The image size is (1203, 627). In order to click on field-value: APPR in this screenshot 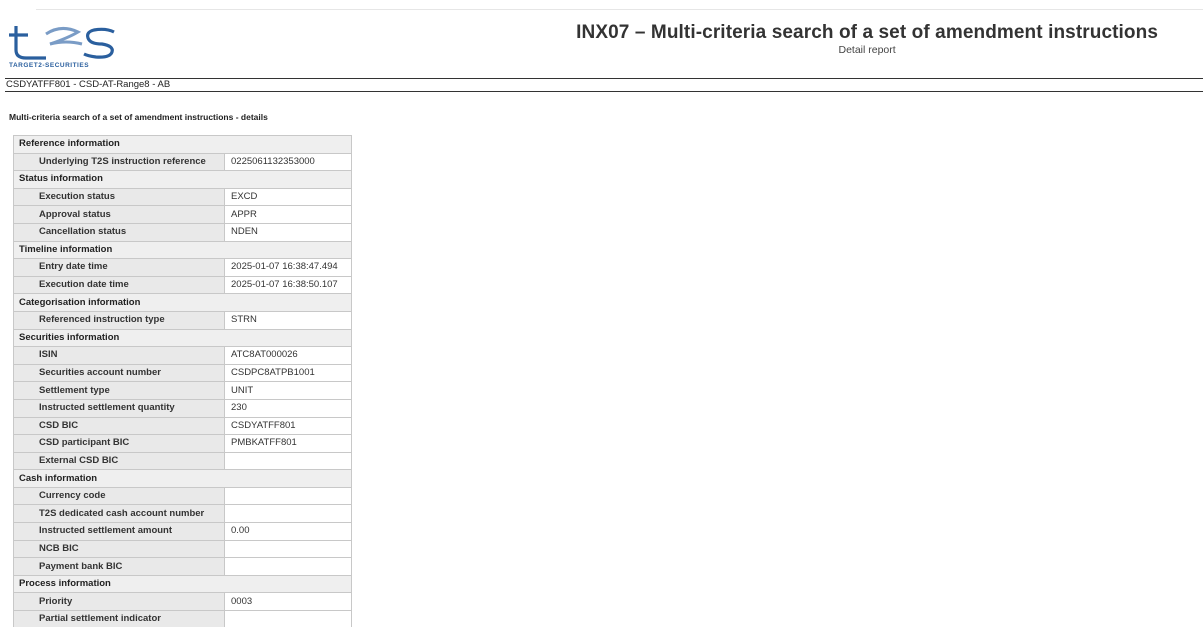, I will do `click(288, 214)`.